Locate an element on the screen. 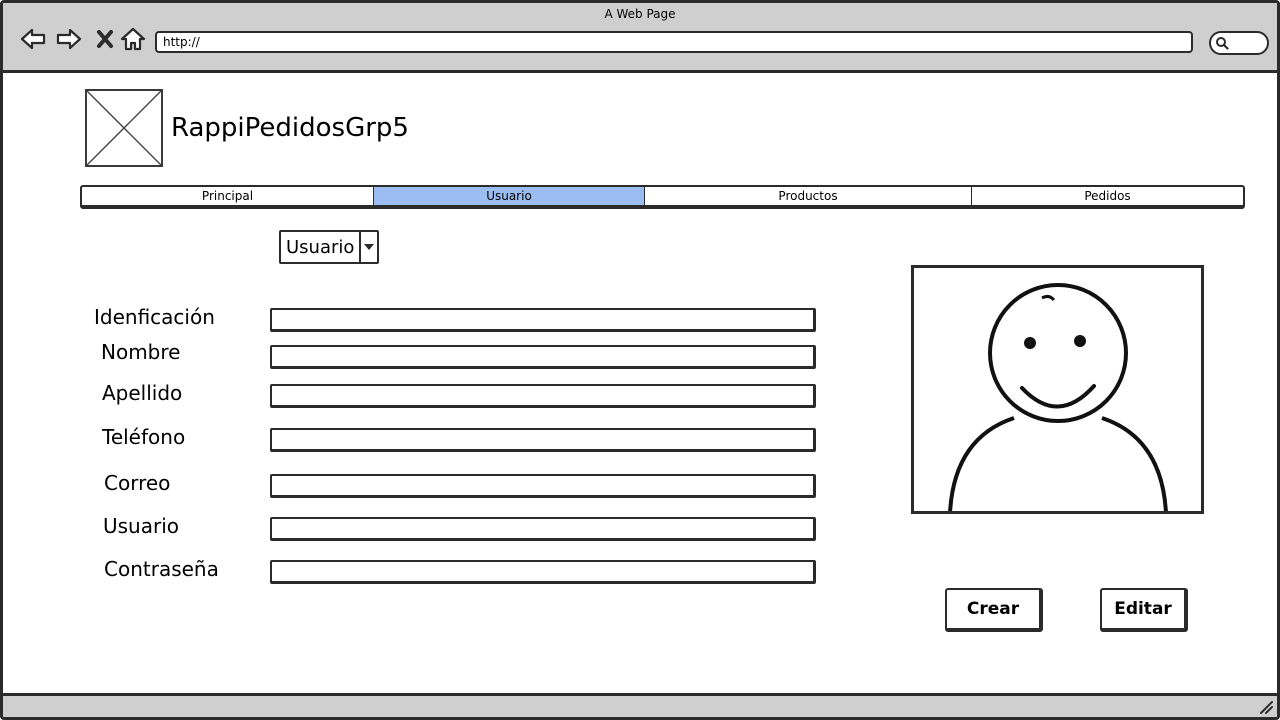 The height and width of the screenshot is (720, 1280). tab-label: Usuario is located at coordinates (509, 196).